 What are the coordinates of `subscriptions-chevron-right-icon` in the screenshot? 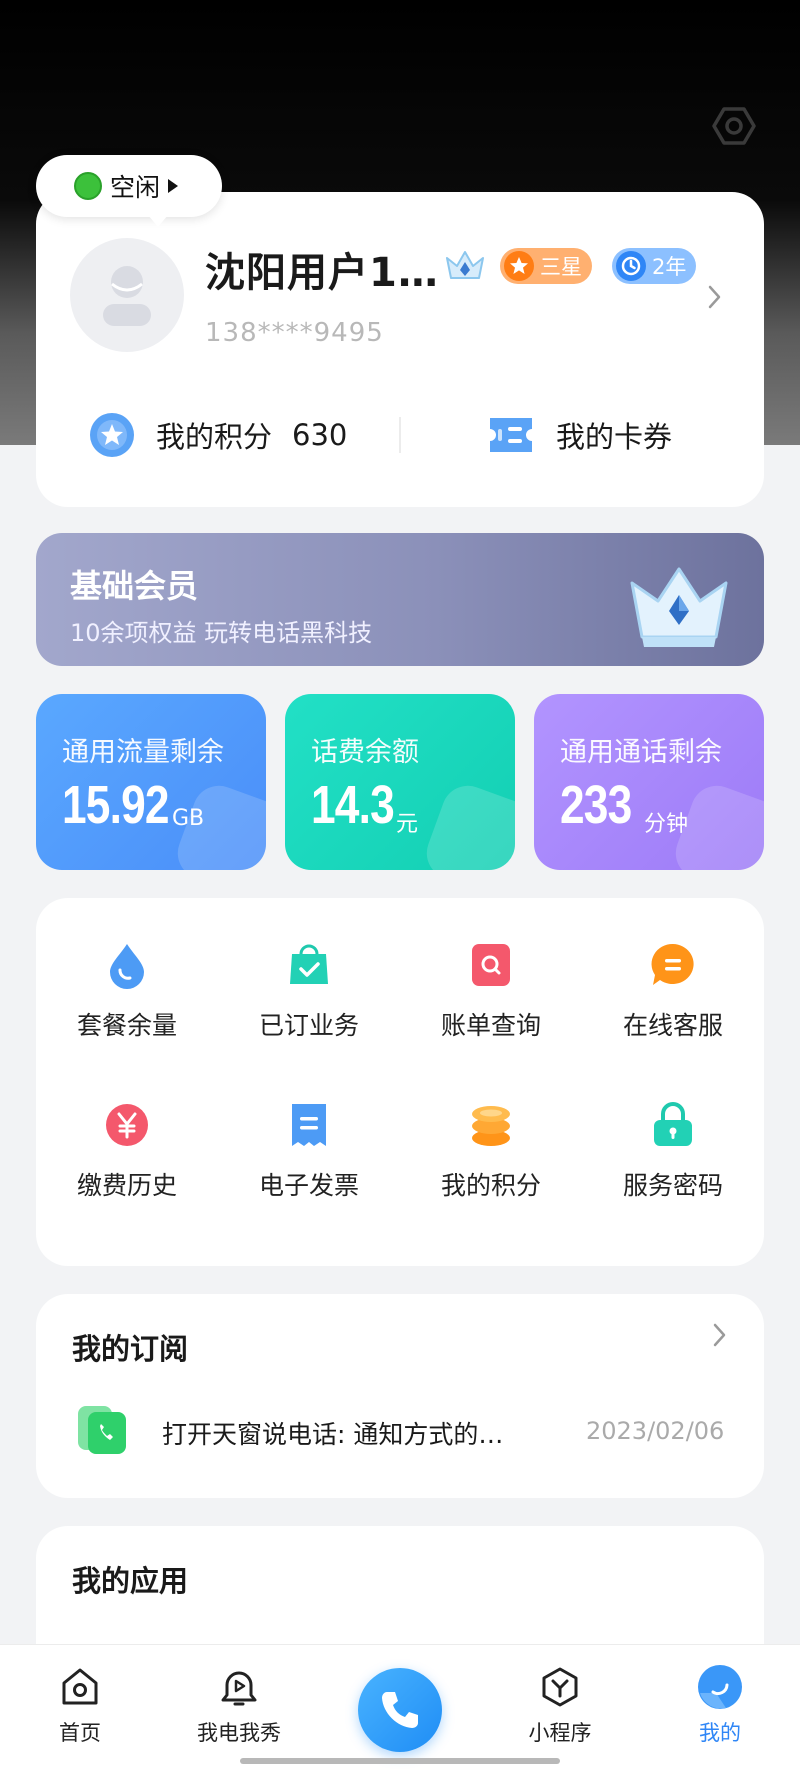 It's located at (720, 1335).